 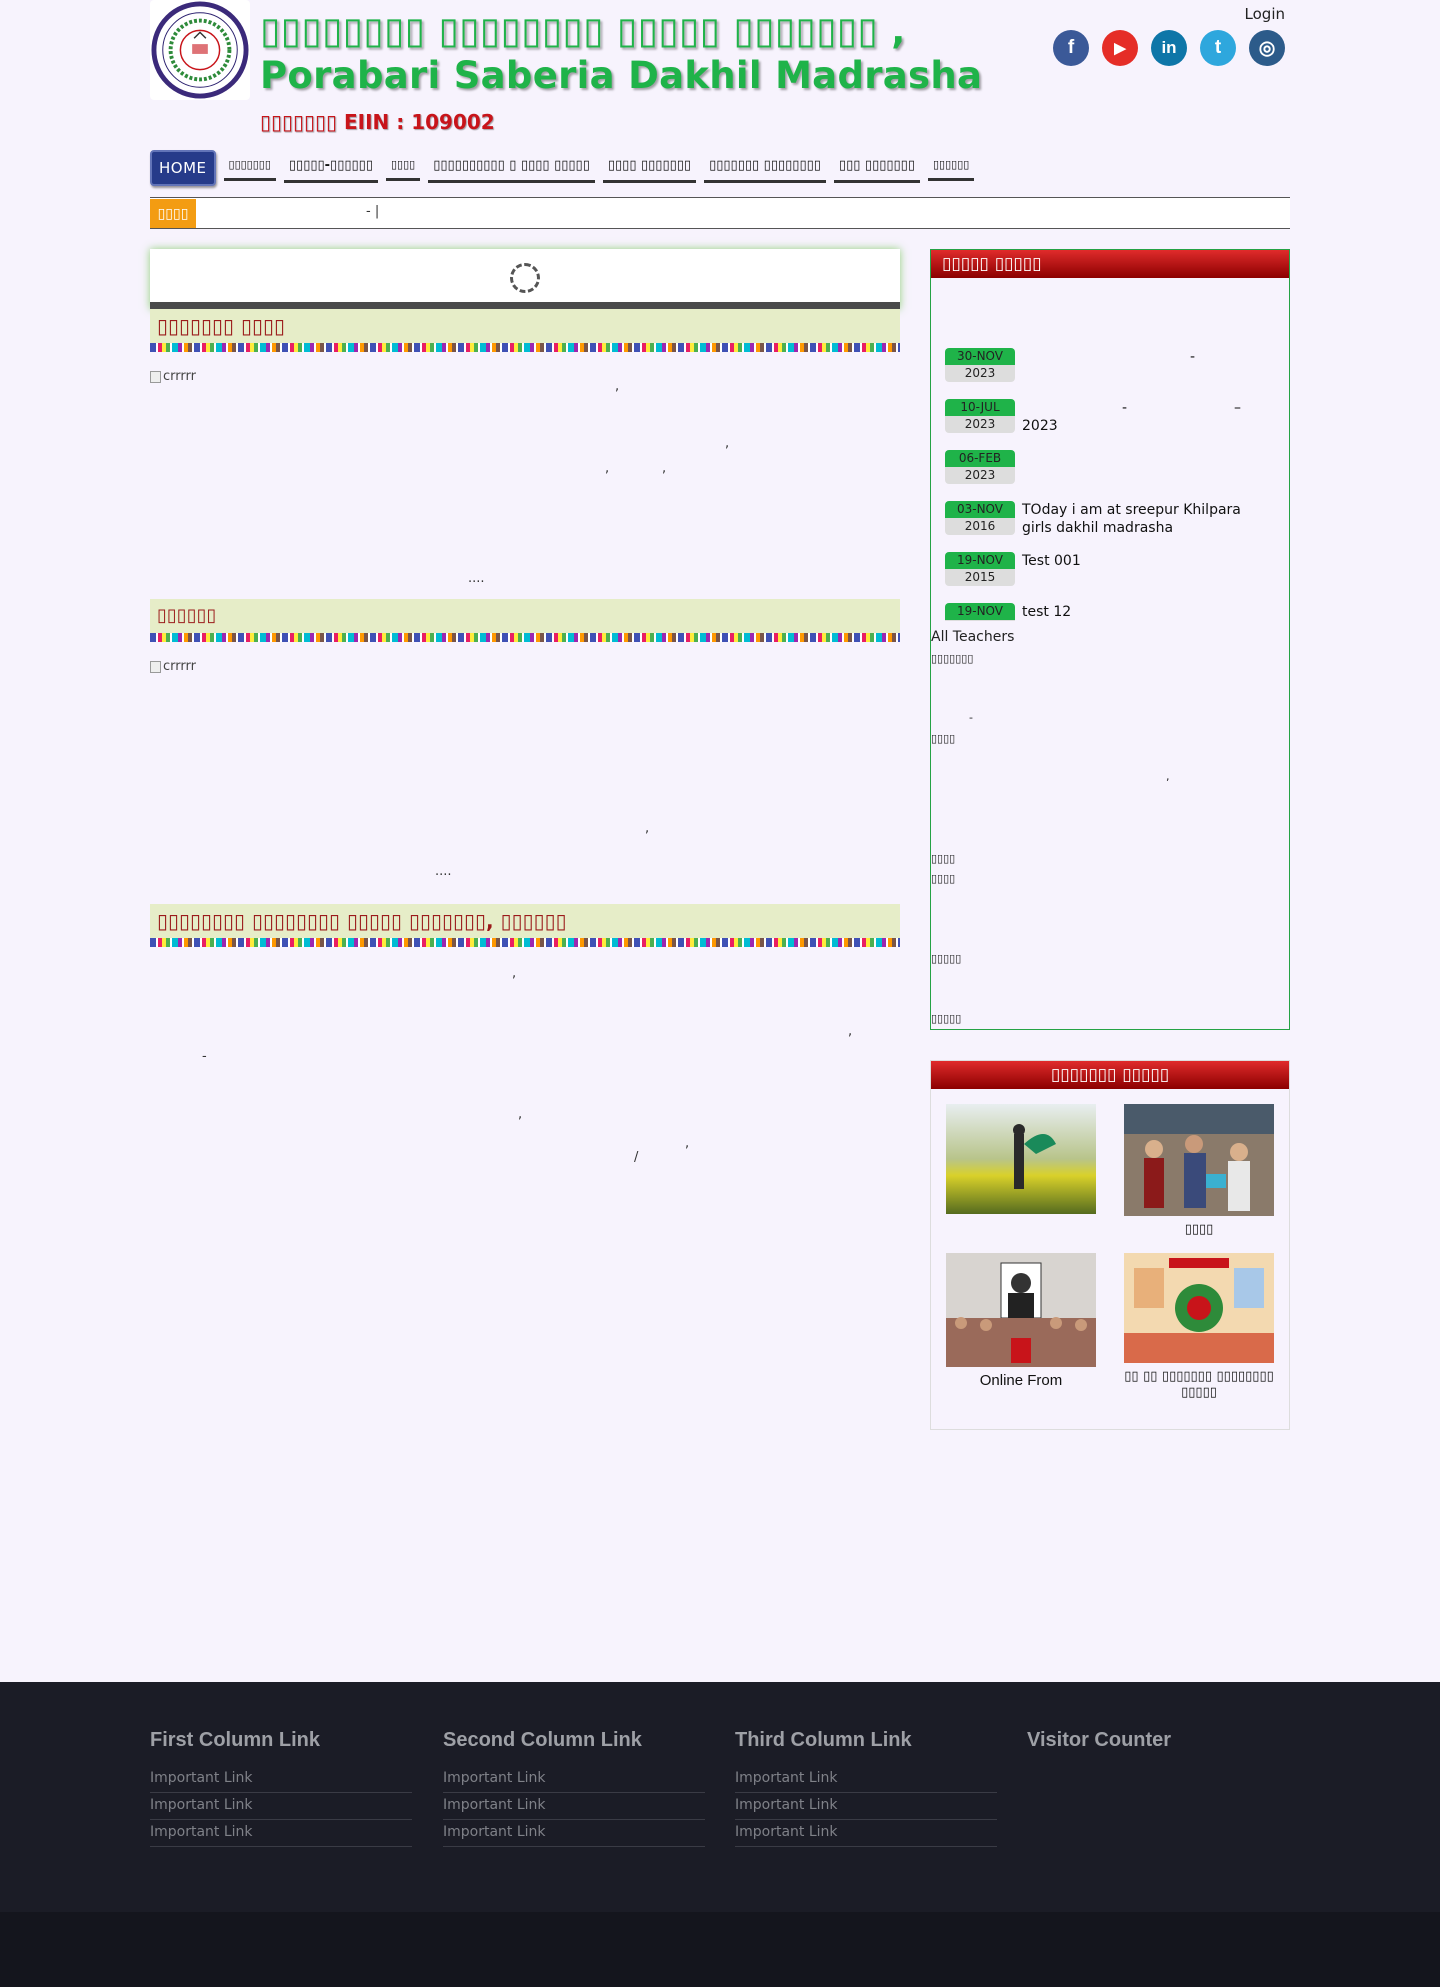 What do you see at coordinates (511, 166) in the screenshot?
I see `nav-item-4: ▯▯▯▯▯▯▯▯▯▯ ▯ ▯▯▯▯ ▯▯▯▯▯` at bounding box center [511, 166].